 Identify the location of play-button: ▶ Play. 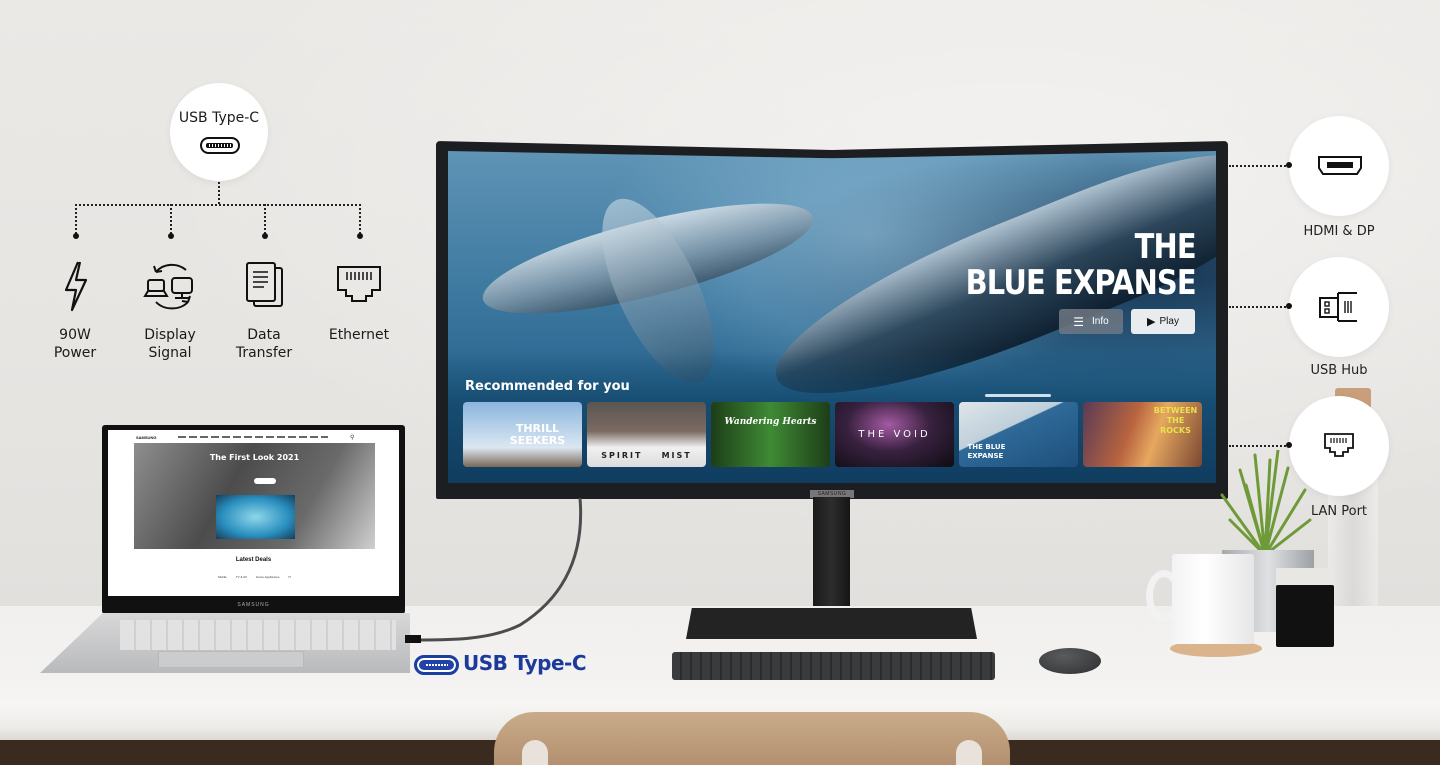
(1163, 321).